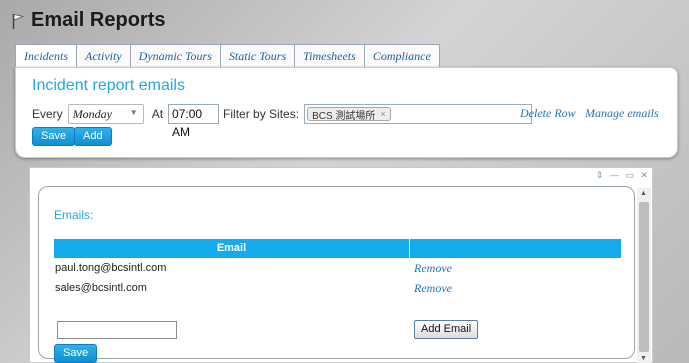 The width and height of the screenshot is (689, 363). Describe the element at coordinates (47, 114) in the screenshot. I see `every-label: Every` at that location.